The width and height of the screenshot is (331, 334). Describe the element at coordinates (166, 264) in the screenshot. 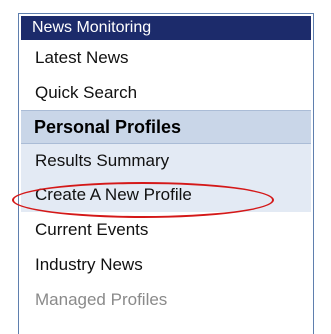

I see `menu-item-industry-news: Industry News` at that location.